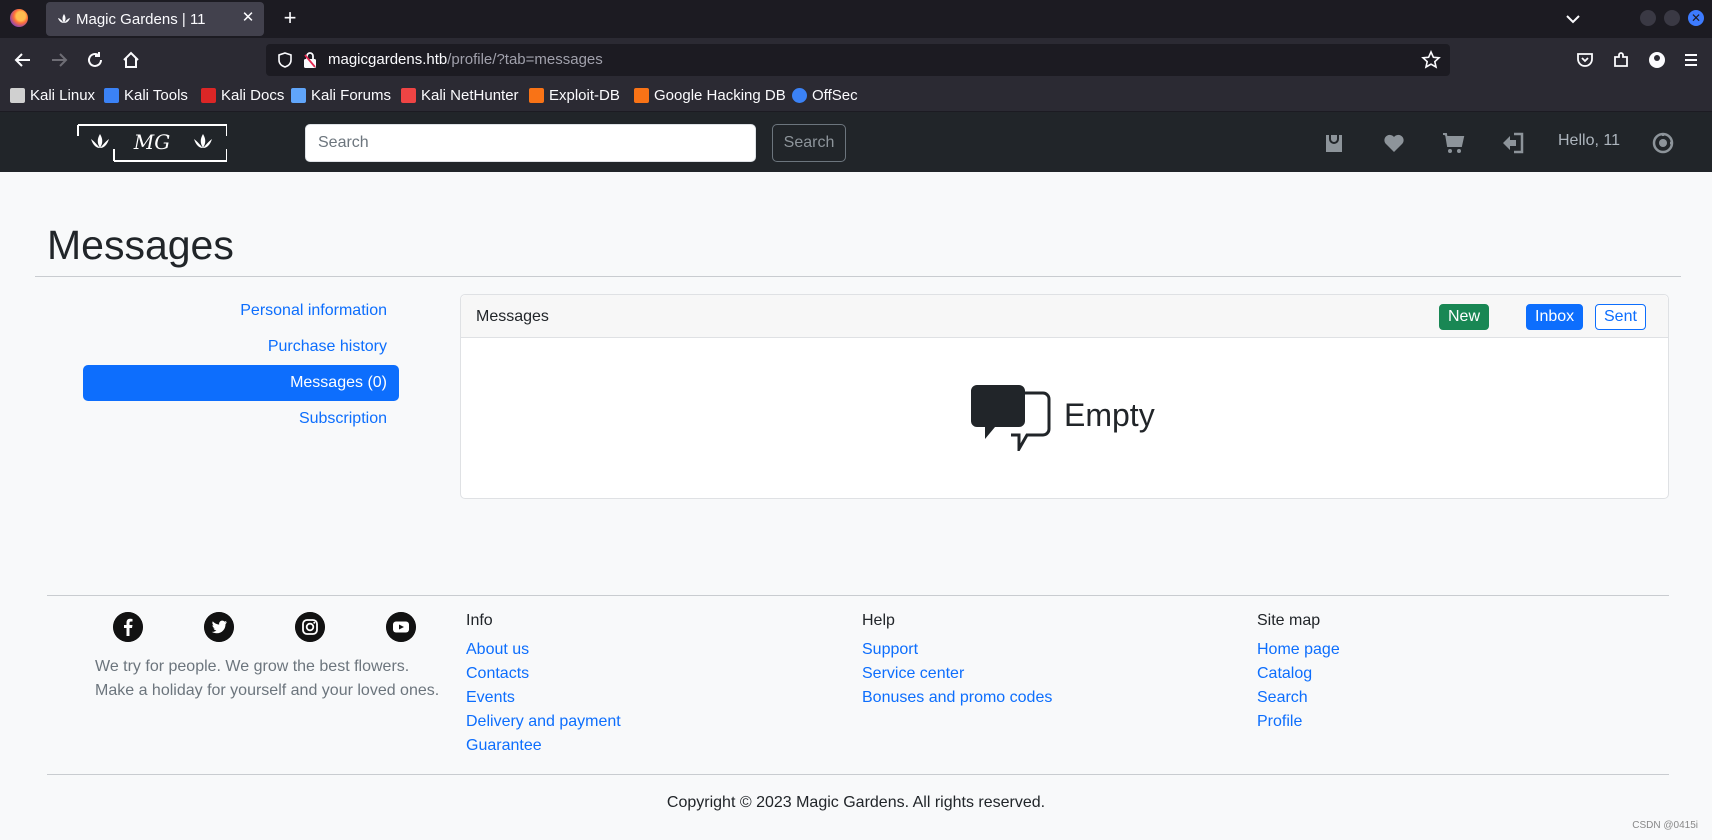  Describe the element at coordinates (95, 60) in the screenshot. I see `reload-icon` at that location.